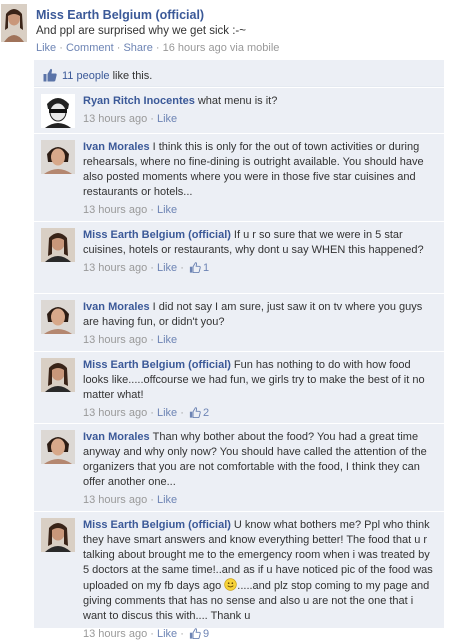 The image size is (450, 642). What do you see at coordinates (237, 101) in the screenshot?
I see `comment-text: what menu is it?` at bounding box center [237, 101].